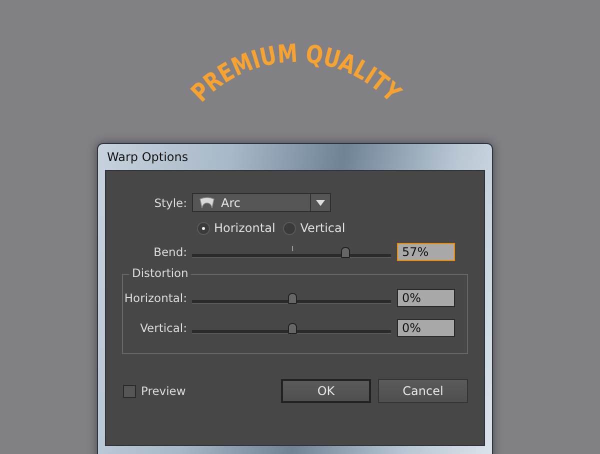 The width and height of the screenshot is (600, 454). What do you see at coordinates (170, 252) in the screenshot?
I see `bend-label: Bend:` at bounding box center [170, 252].